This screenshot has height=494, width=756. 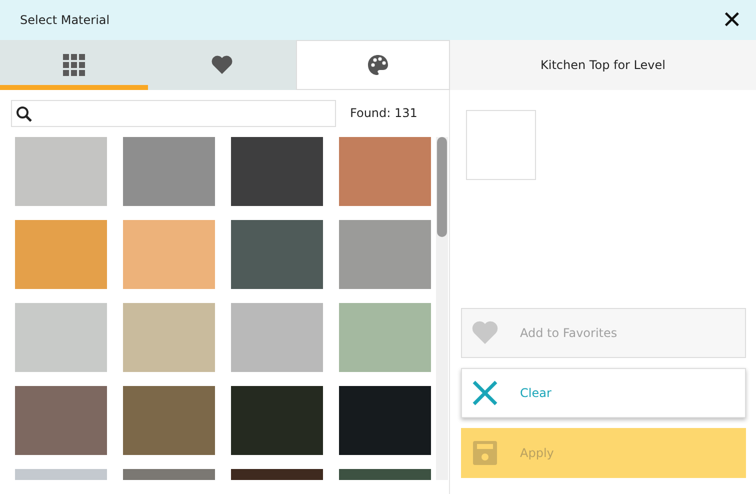 What do you see at coordinates (603, 393) in the screenshot?
I see `clear-button: Clear` at bounding box center [603, 393].